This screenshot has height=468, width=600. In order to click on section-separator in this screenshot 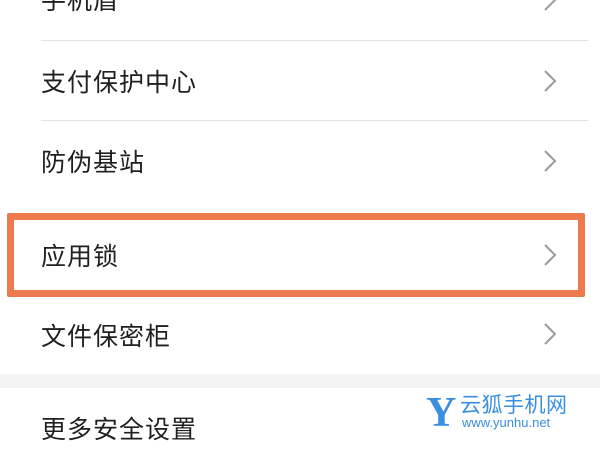, I will do `click(300, 381)`.